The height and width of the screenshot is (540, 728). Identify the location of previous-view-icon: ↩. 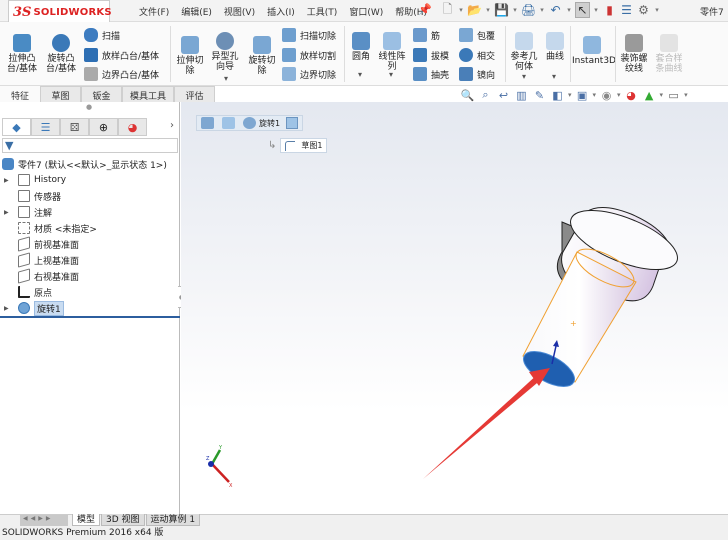
(503, 95).